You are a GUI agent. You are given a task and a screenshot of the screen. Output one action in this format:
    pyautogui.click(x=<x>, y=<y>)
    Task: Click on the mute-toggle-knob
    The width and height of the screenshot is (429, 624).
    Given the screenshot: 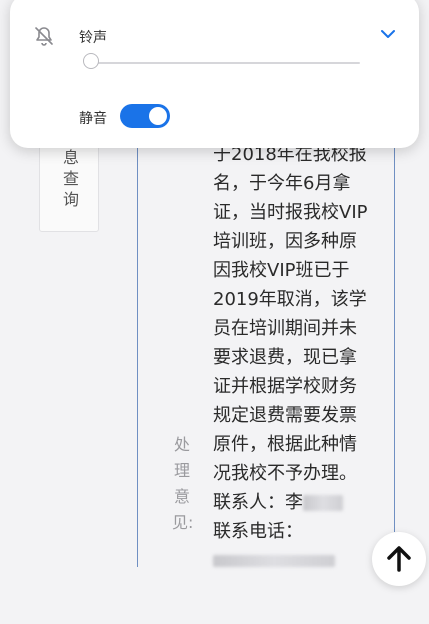 What is the action you would take?
    pyautogui.click(x=158, y=116)
    